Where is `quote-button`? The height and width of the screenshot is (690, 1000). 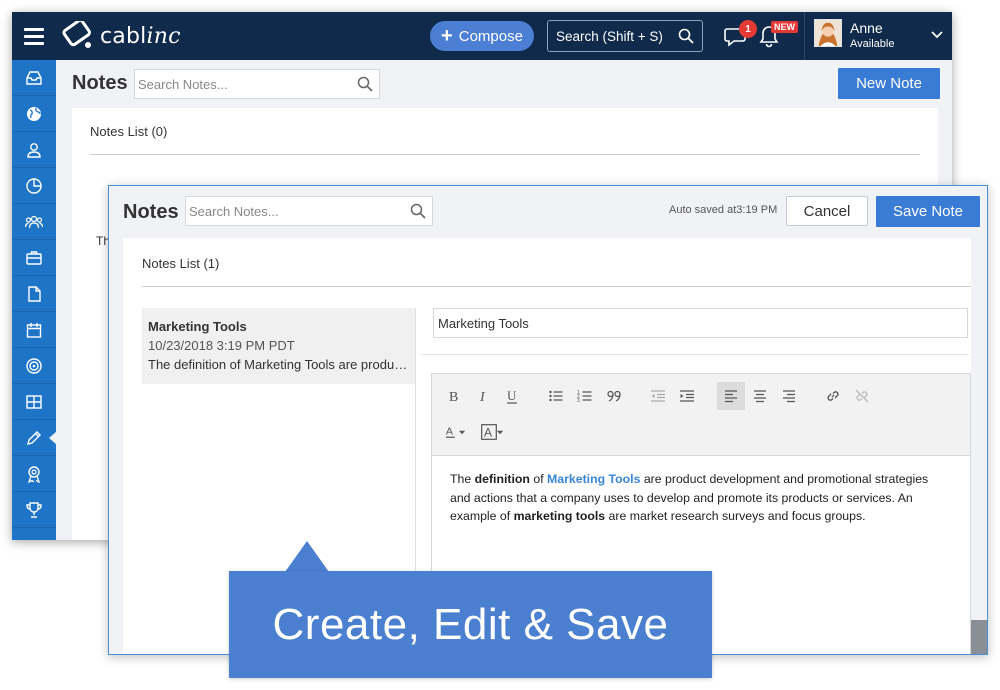
quote-button is located at coordinates (614, 396).